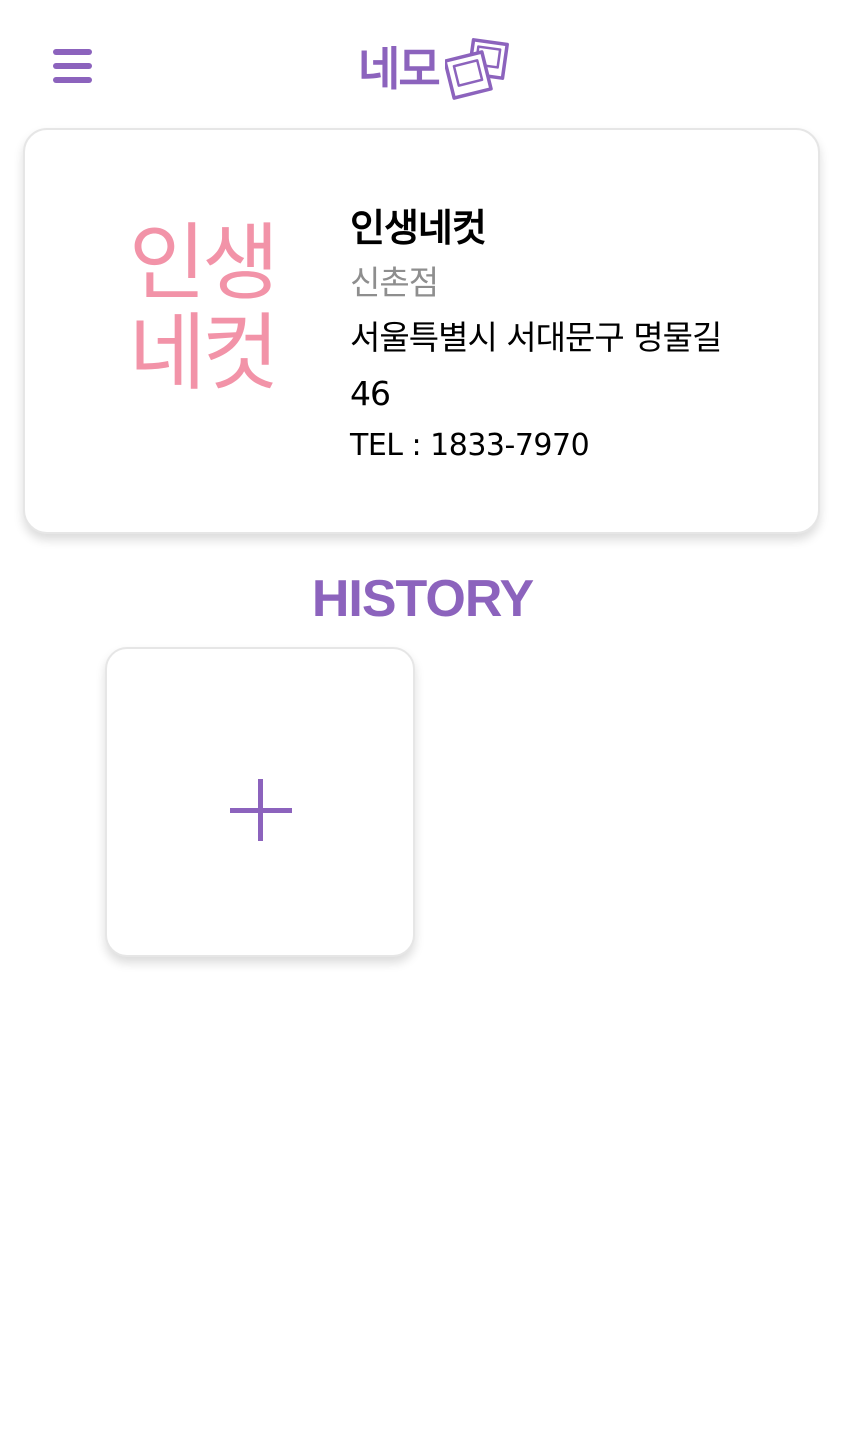  Describe the element at coordinates (202, 351) in the screenshot. I see `brand-logo-line-2: 네컷` at that location.